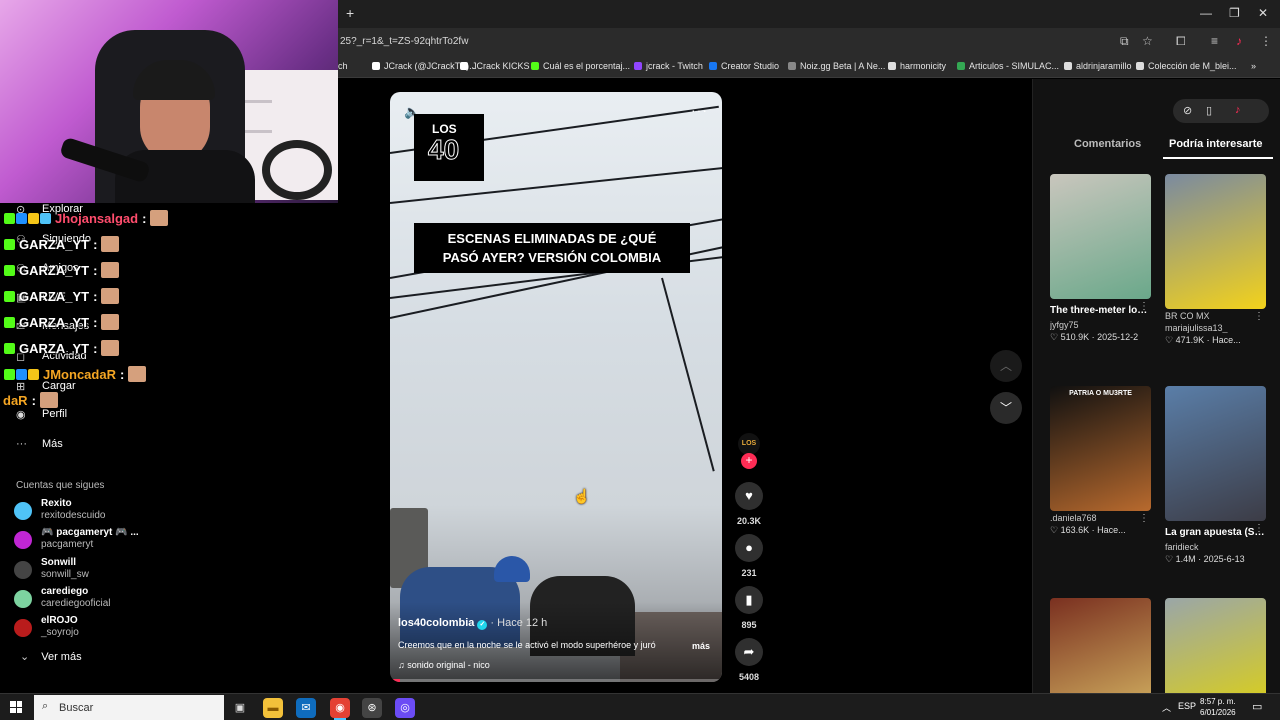 The width and height of the screenshot is (1280, 720). I want to click on bookmark-label: JCrack KICKS, so click(501, 66).